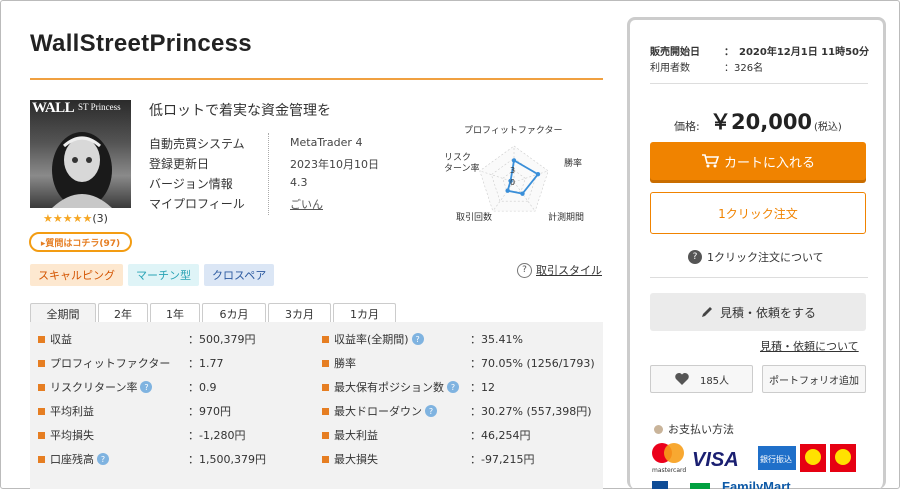 This screenshot has height=489, width=900. I want to click on tab-all: 全期間, so click(63, 313).